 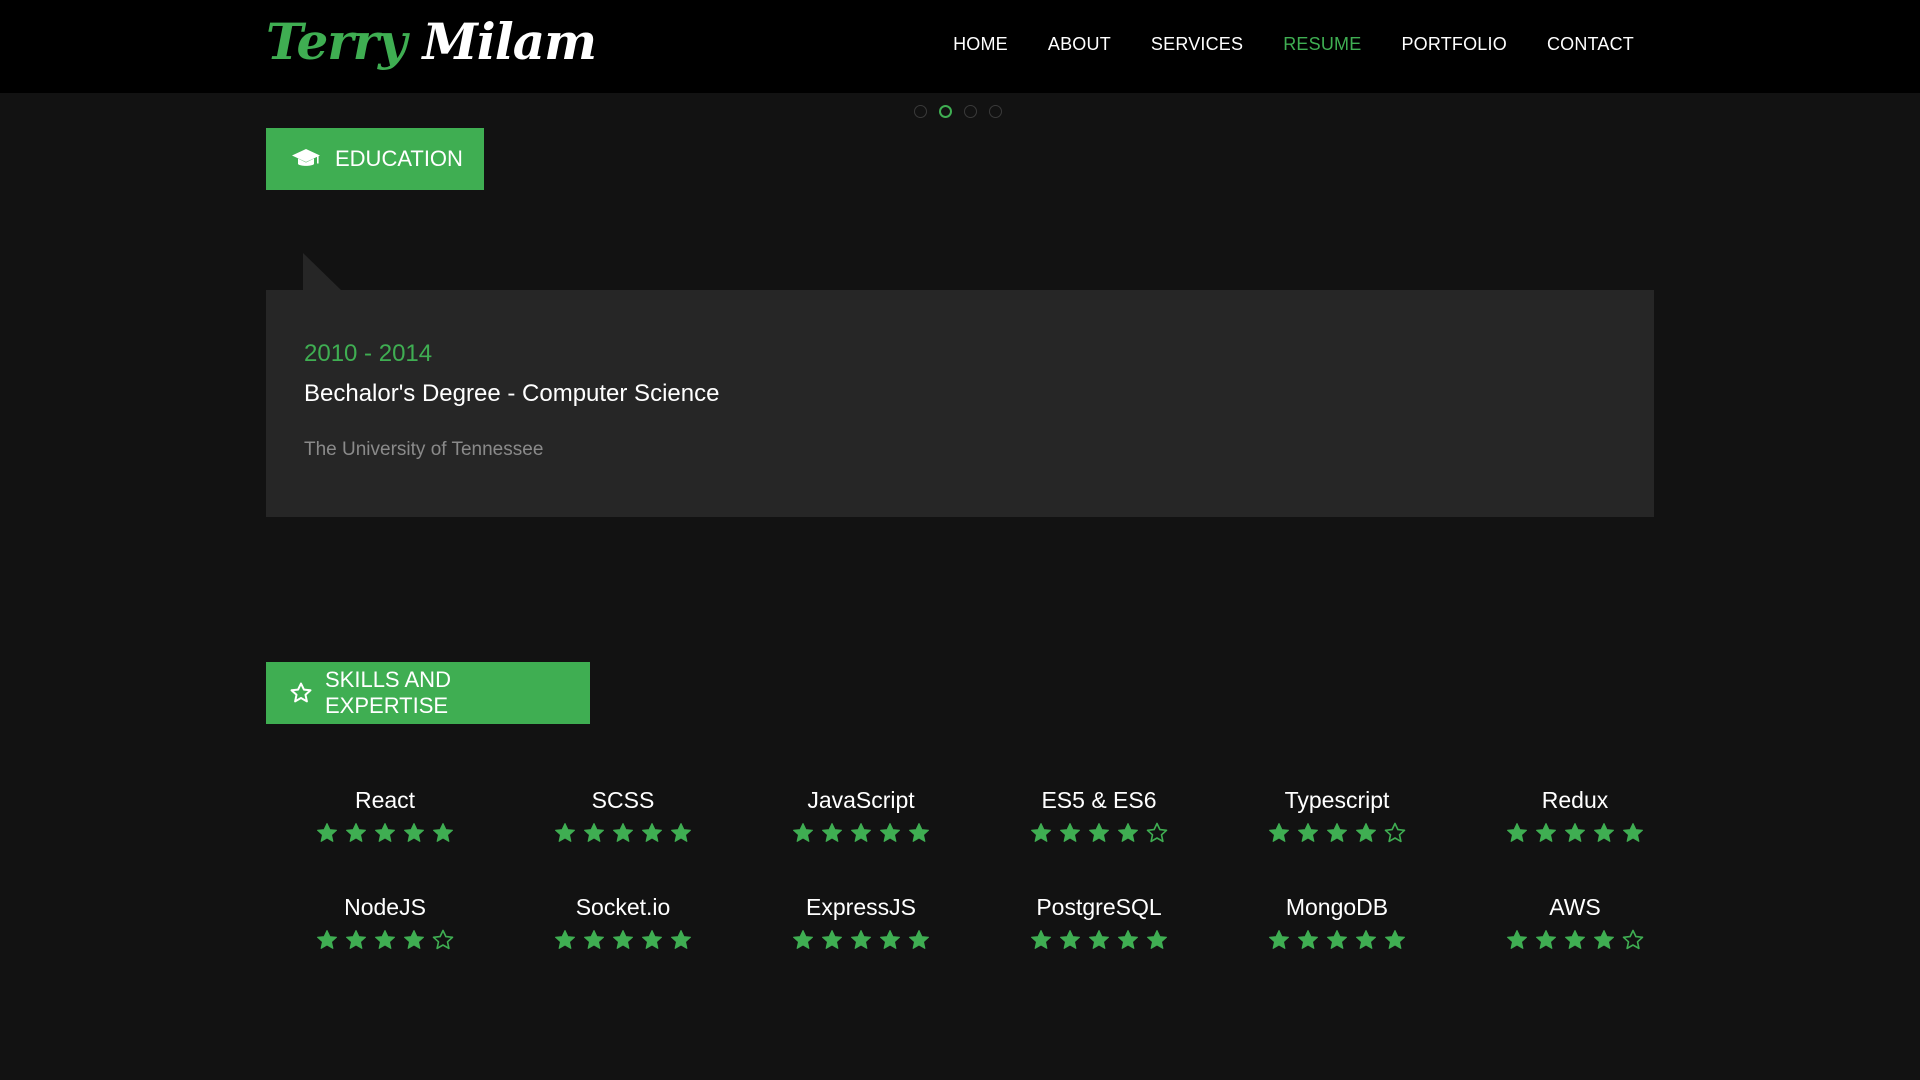 I want to click on education-heading-button: EDUCATION, so click(x=375, y=159).